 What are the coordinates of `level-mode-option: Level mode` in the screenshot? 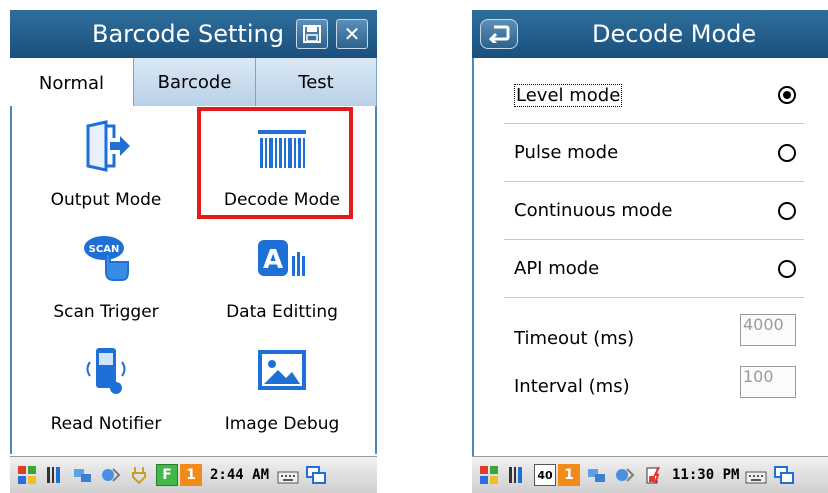 It's located at (654, 95).